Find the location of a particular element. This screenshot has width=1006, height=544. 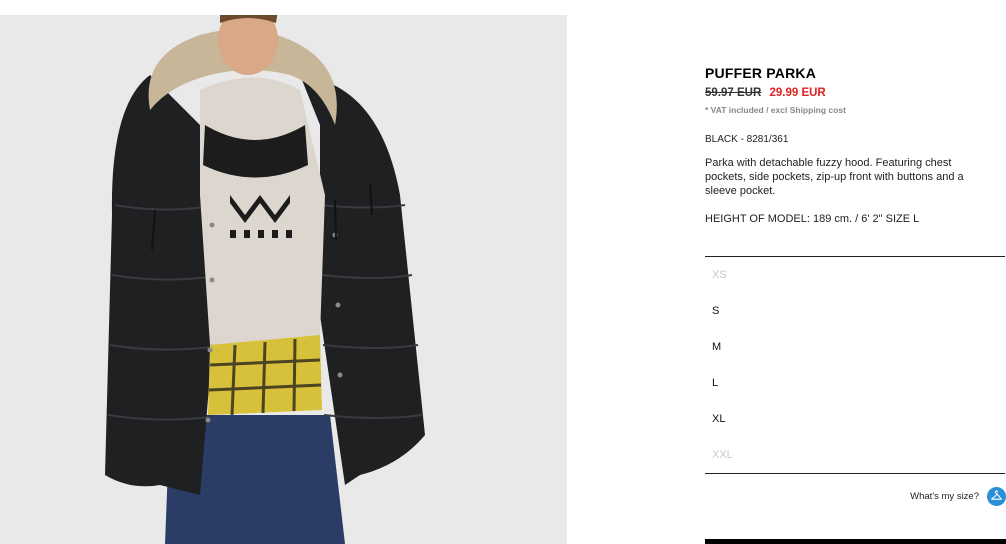

color-reference: BLACK - 8281/361 is located at coordinates (747, 139).